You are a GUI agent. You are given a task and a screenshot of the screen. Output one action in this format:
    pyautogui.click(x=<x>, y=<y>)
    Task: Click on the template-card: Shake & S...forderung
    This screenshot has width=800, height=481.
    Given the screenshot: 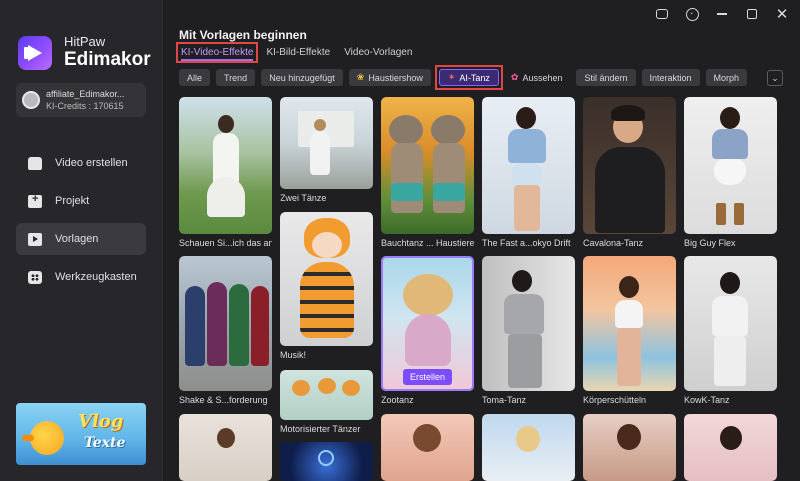 What is the action you would take?
    pyautogui.click(x=225, y=330)
    